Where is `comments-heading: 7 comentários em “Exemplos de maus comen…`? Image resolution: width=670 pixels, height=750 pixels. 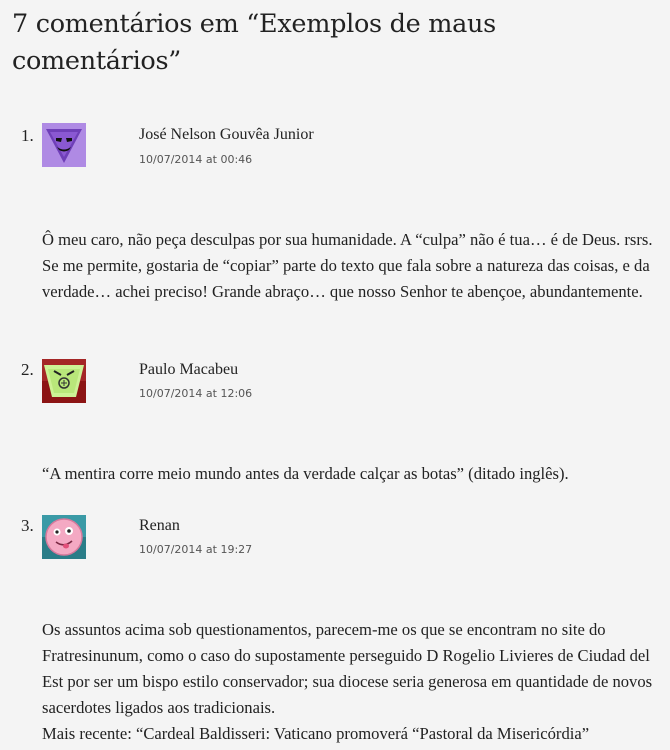
comments-heading: 7 comentários em “Exemplos de maus comen… is located at coordinates (254, 42).